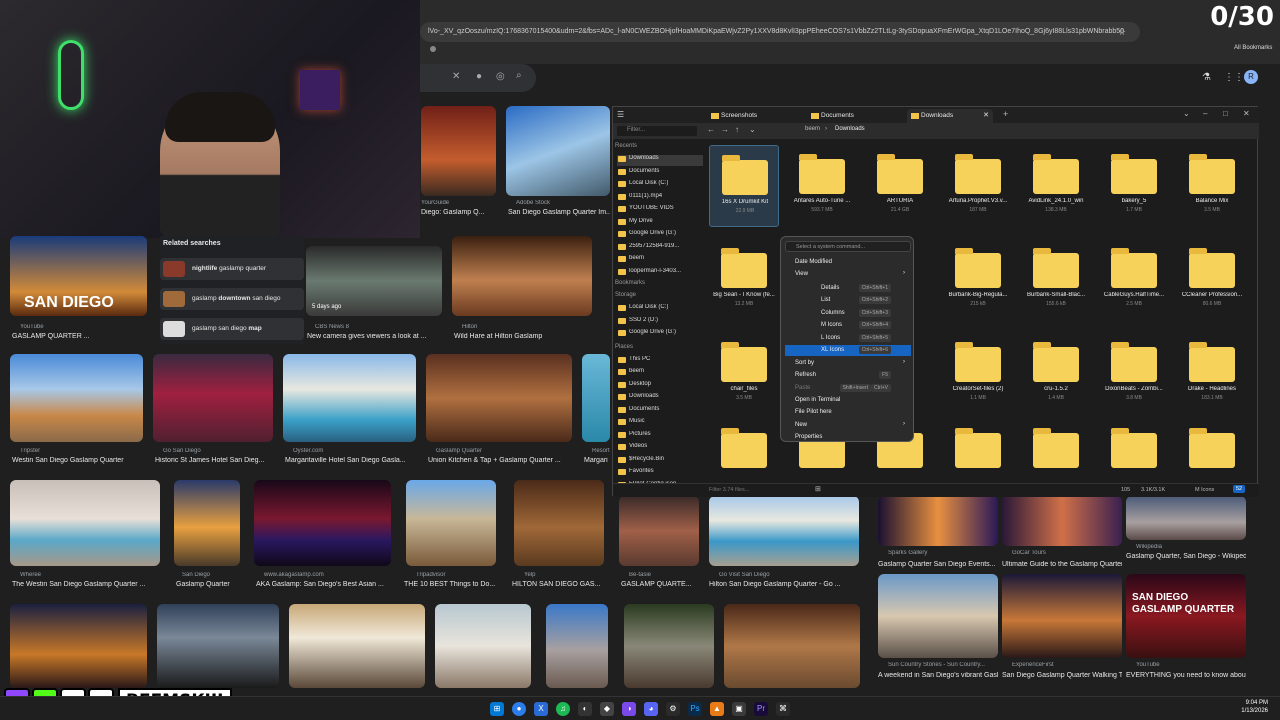 The image size is (1280, 720). What do you see at coordinates (848, 375) in the screenshot?
I see `menu-item: Refresh F5` at bounding box center [848, 375].